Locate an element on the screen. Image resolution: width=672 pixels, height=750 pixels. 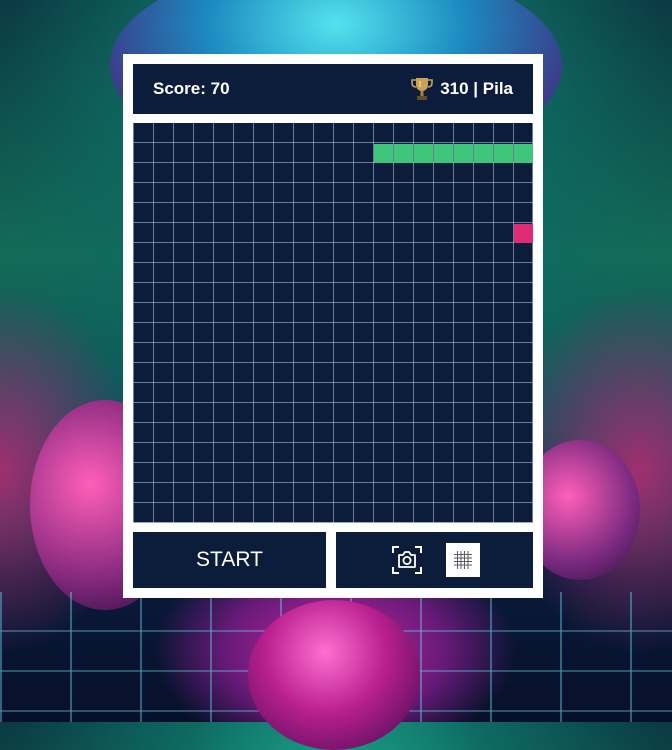
tool-buttons is located at coordinates (434, 560).